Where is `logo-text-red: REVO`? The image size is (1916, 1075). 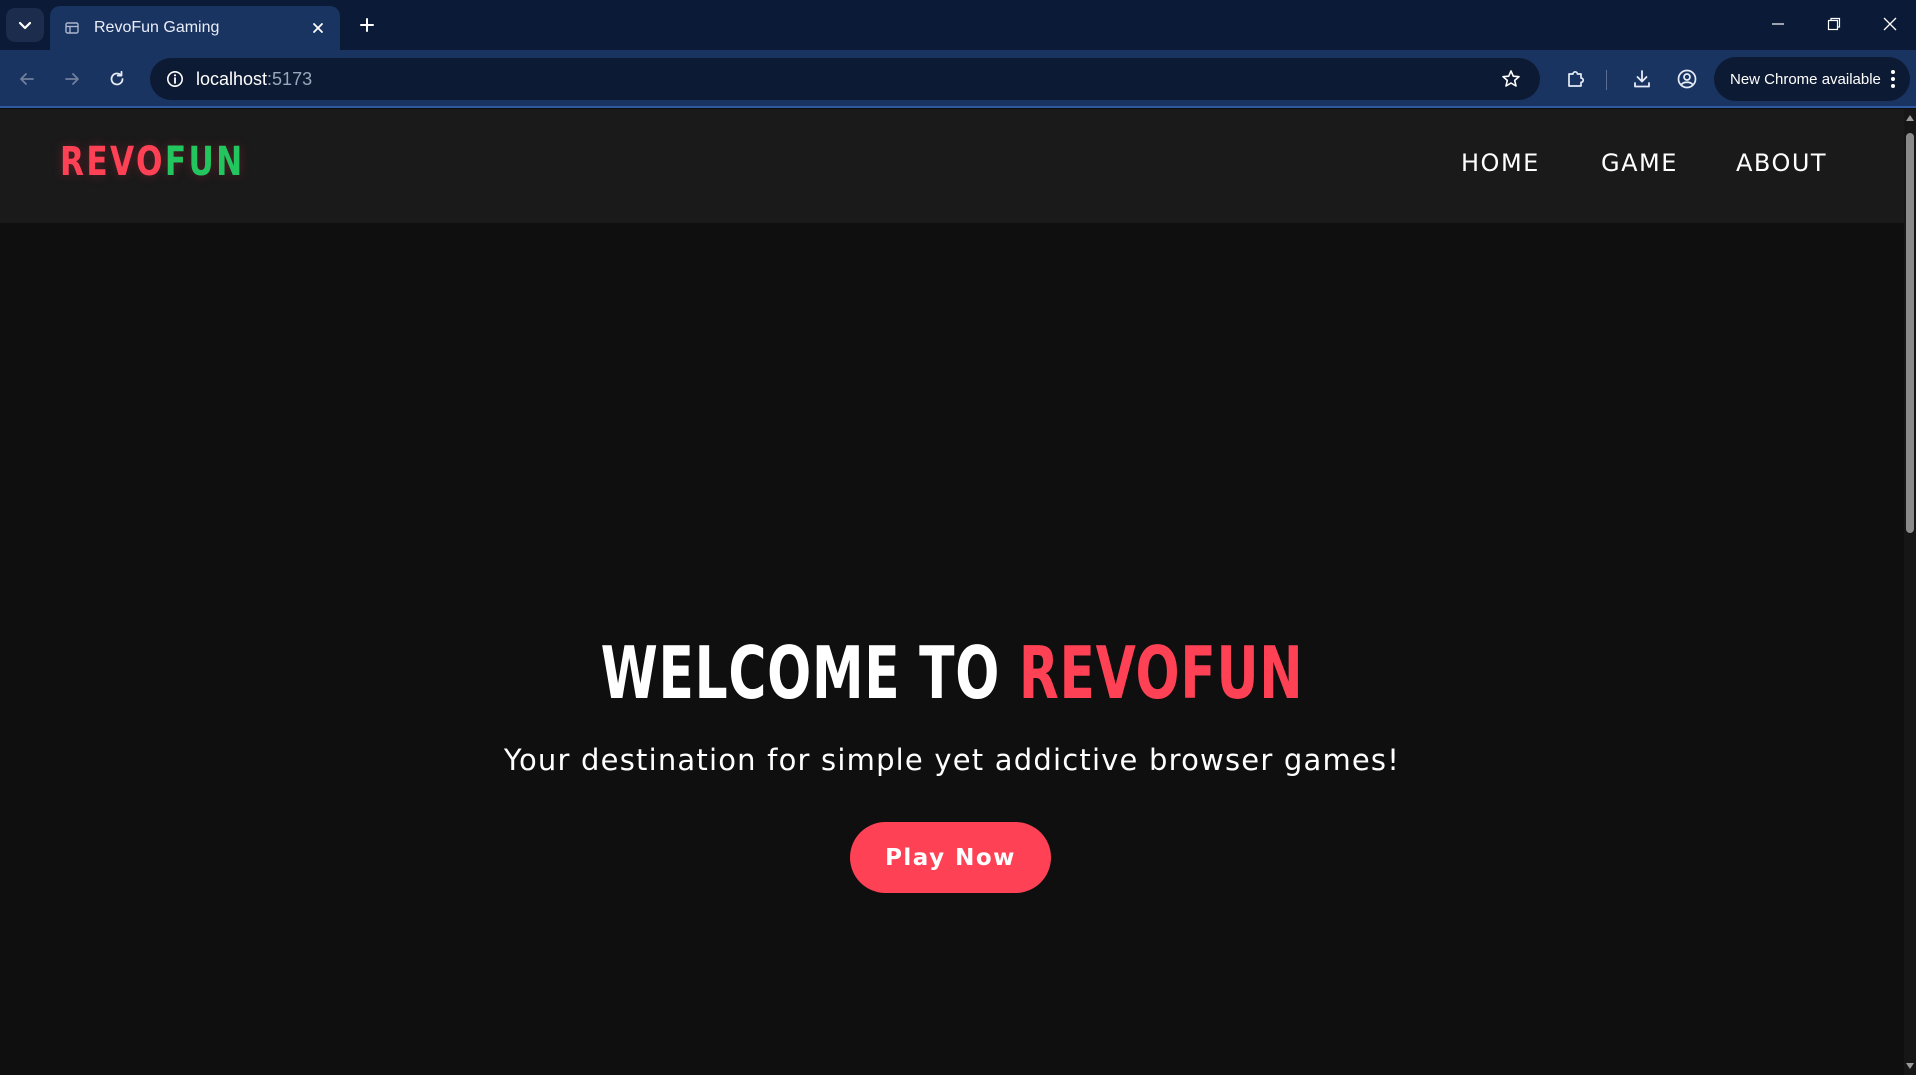
logo-text-red: REVO is located at coordinates (112, 162).